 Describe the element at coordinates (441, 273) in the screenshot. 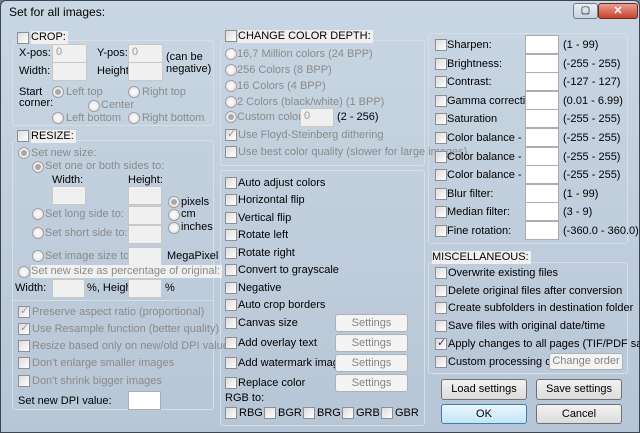

I see `misc-checkbox-overwrite-existing-files` at that location.